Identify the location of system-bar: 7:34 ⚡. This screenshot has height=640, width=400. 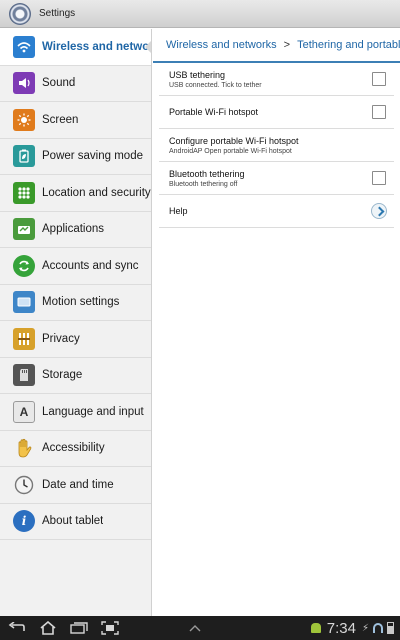
(200, 628).